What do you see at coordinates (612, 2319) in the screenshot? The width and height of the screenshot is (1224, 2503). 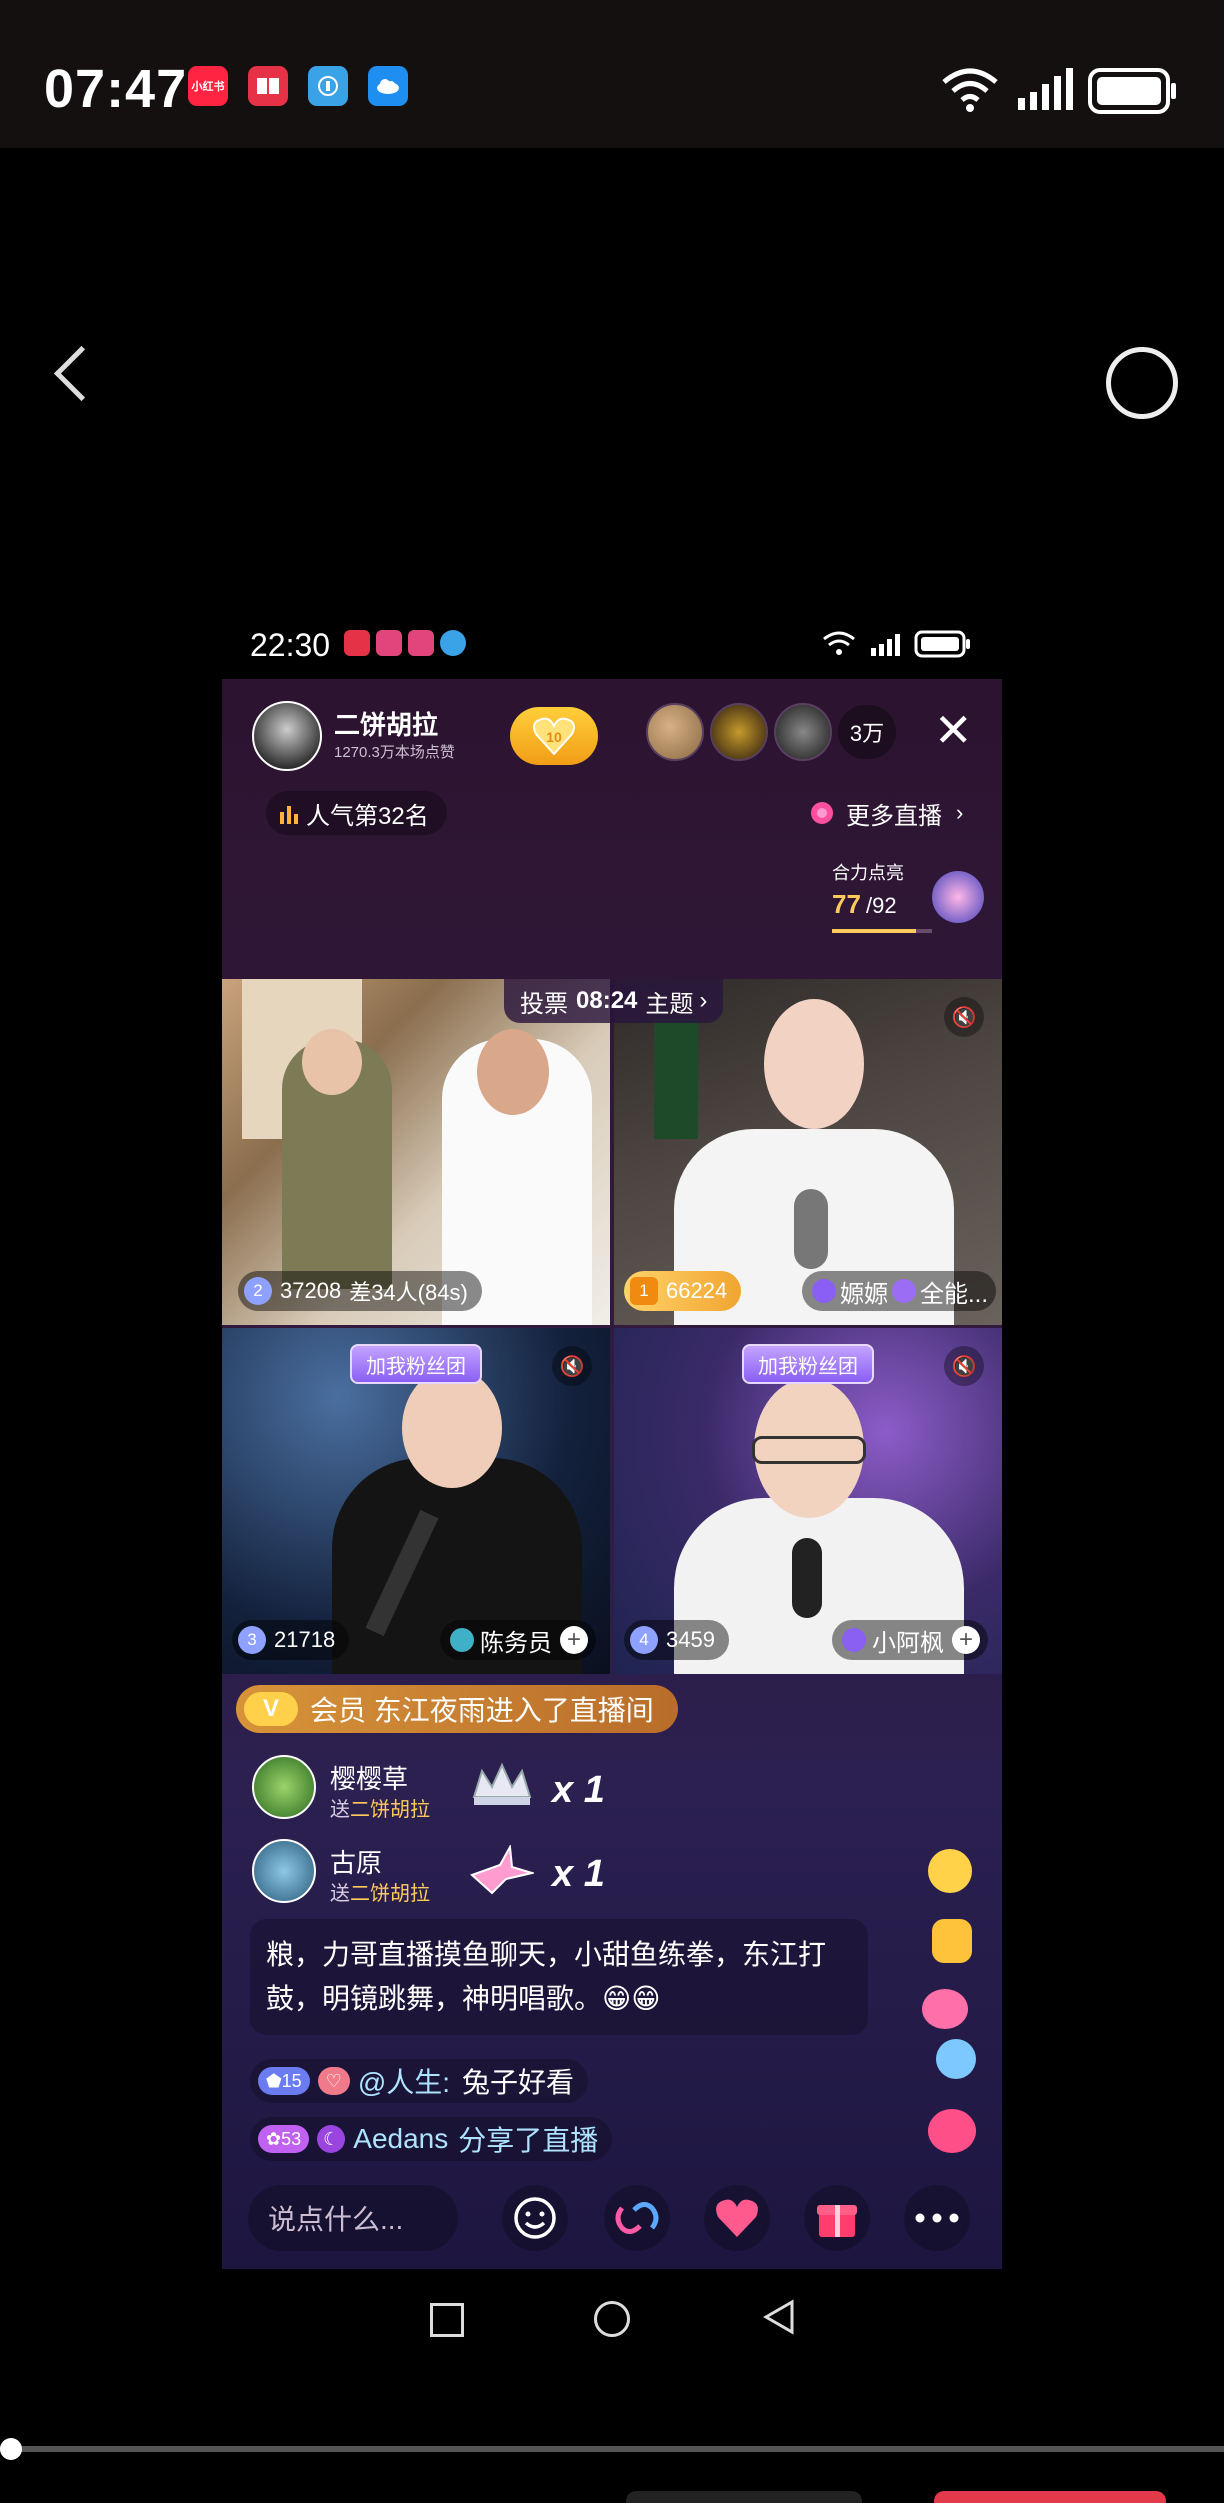 I see `home-icon` at bounding box center [612, 2319].